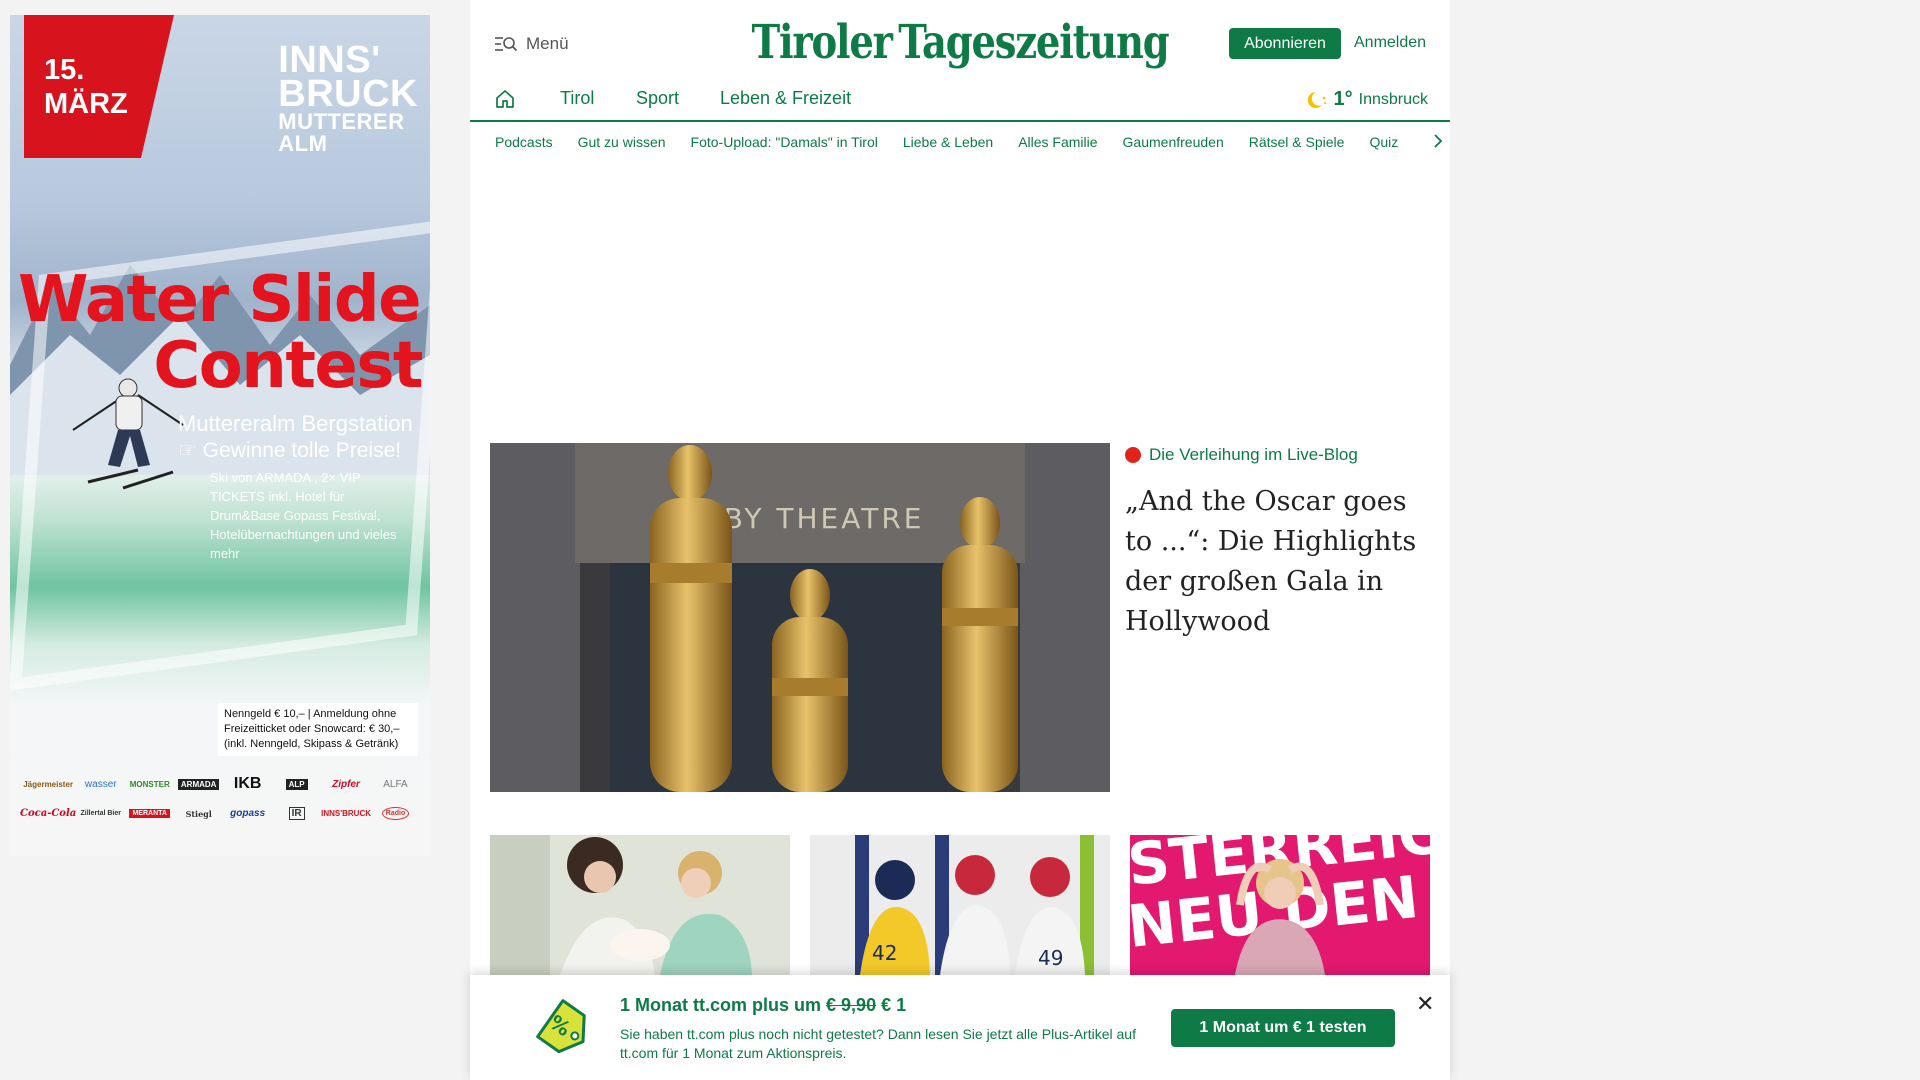 The image size is (1920, 1080). Describe the element at coordinates (295, 423) in the screenshot. I see `ad-subtitle-location: Muttereralm Bergstation` at that location.